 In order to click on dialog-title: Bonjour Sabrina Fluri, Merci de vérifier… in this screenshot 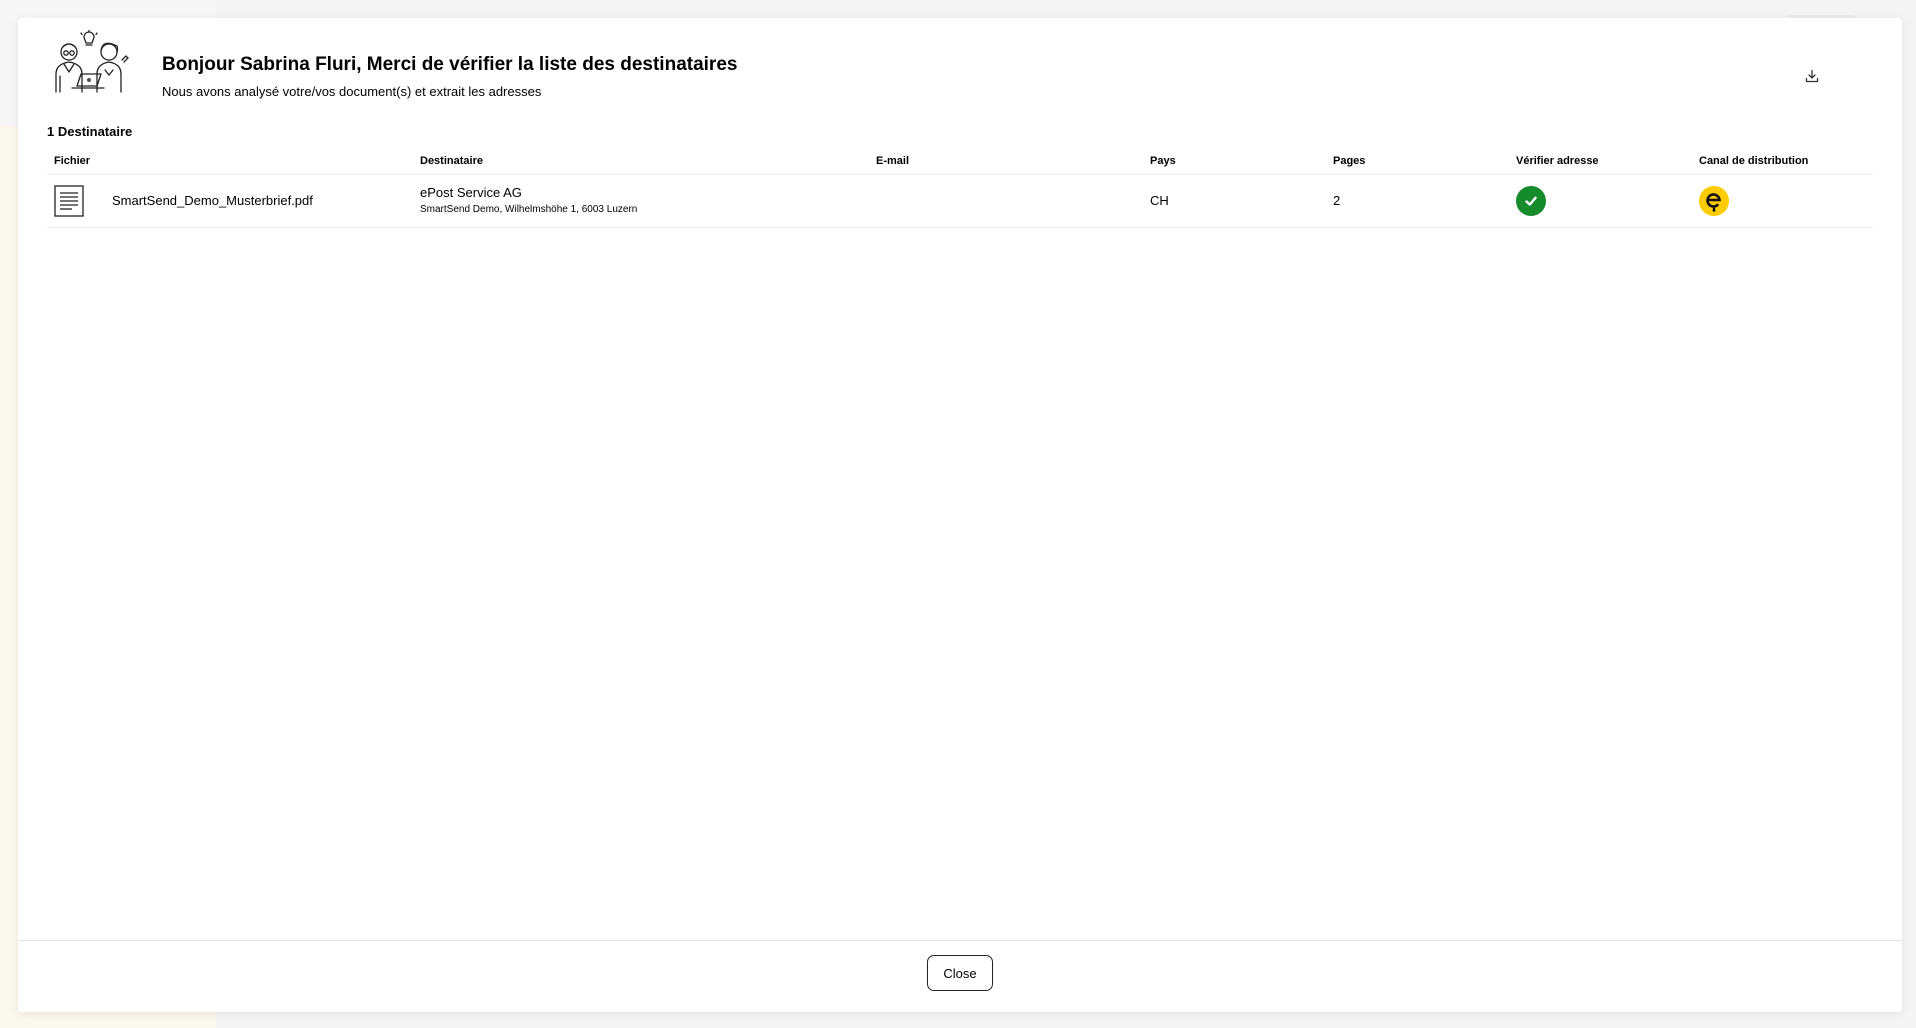, I will do `click(450, 64)`.